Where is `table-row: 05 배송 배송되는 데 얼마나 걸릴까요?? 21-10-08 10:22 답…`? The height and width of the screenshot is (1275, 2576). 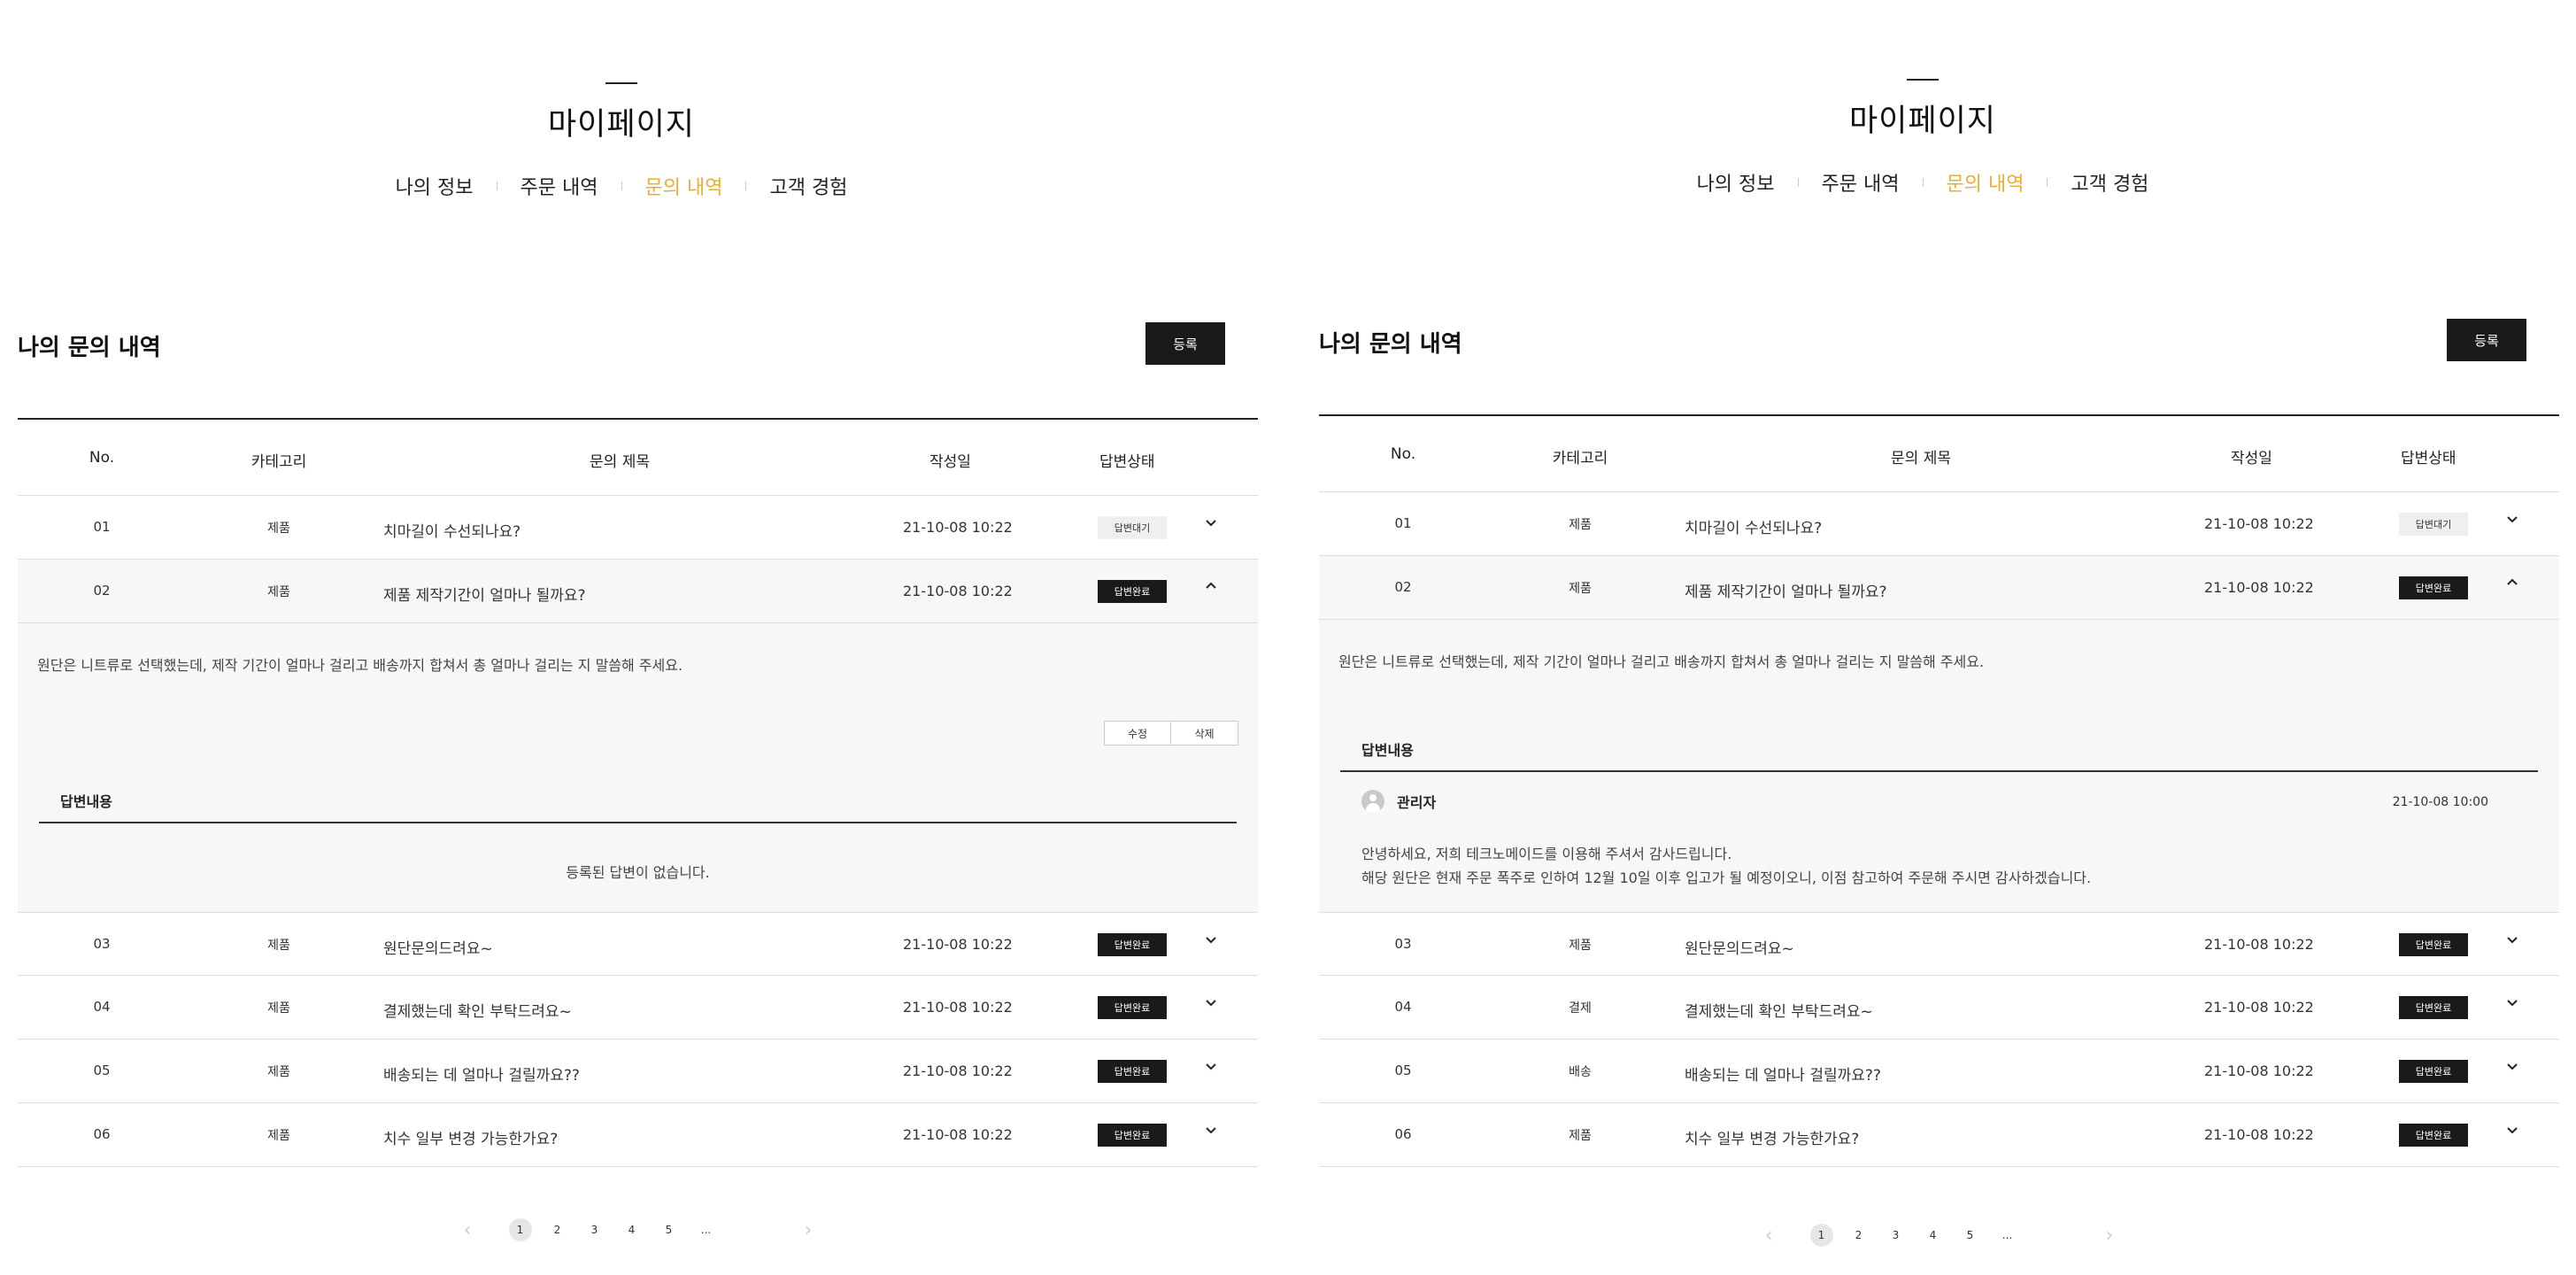
table-row: 05 배송 배송되는 데 얼마나 걸릴까요?? 21-10-08 10:22 답… is located at coordinates (1939, 1071).